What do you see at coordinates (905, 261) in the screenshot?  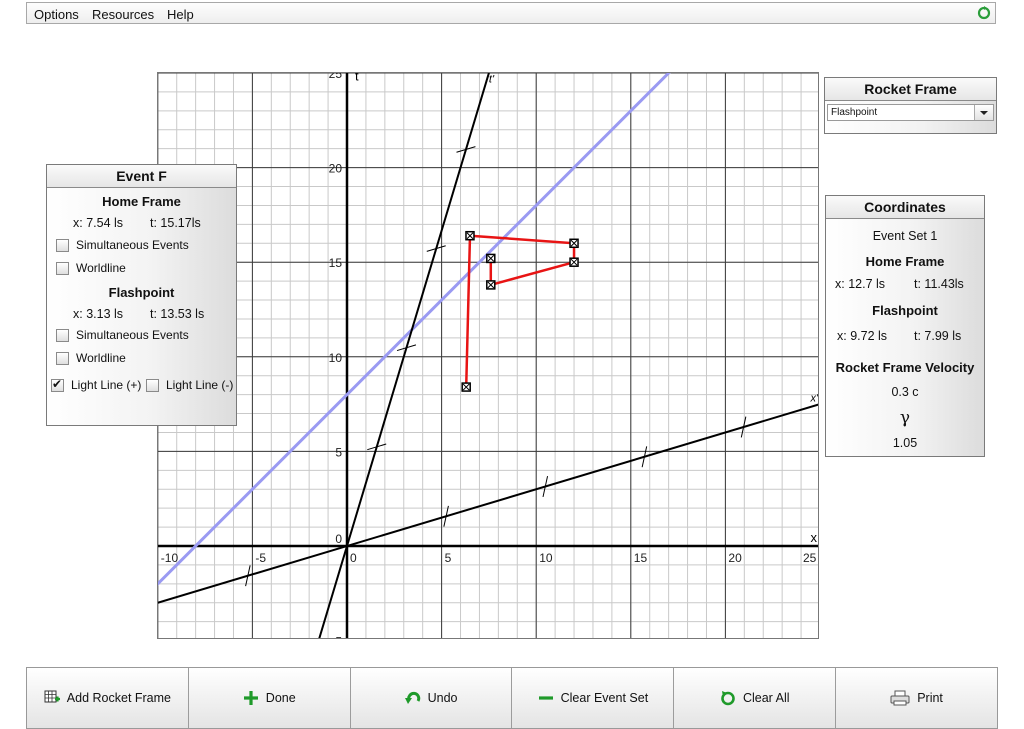 I see `coord-home-heading: Home Frame` at bounding box center [905, 261].